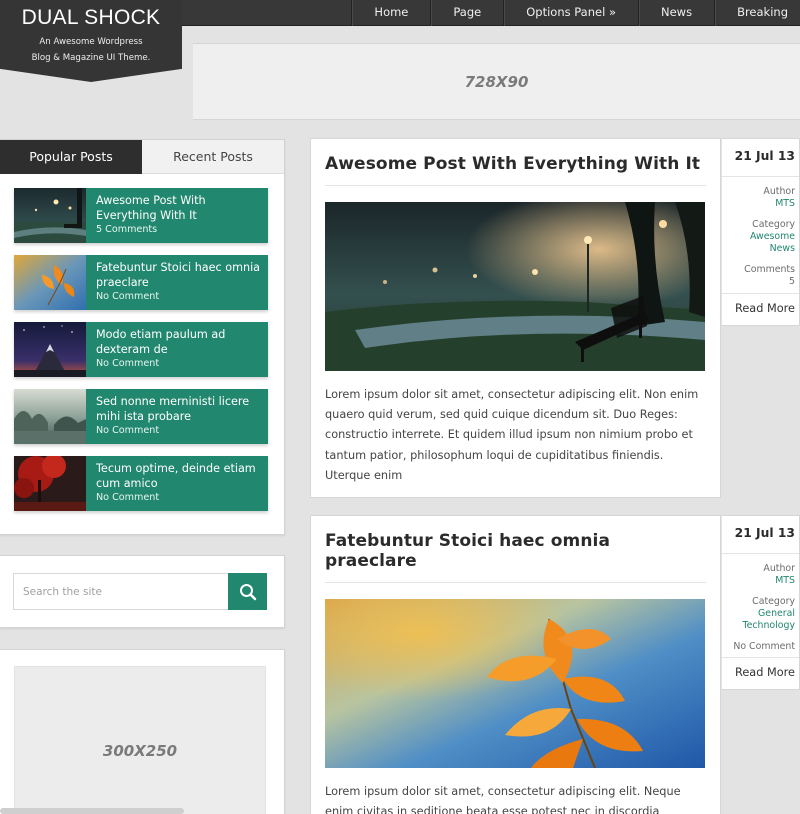 The width and height of the screenshot is (800, 814). What do you see at coordinates (758, 282) in the screenshot?
I see `comments-count: 5` at bounding box center [758, 282].